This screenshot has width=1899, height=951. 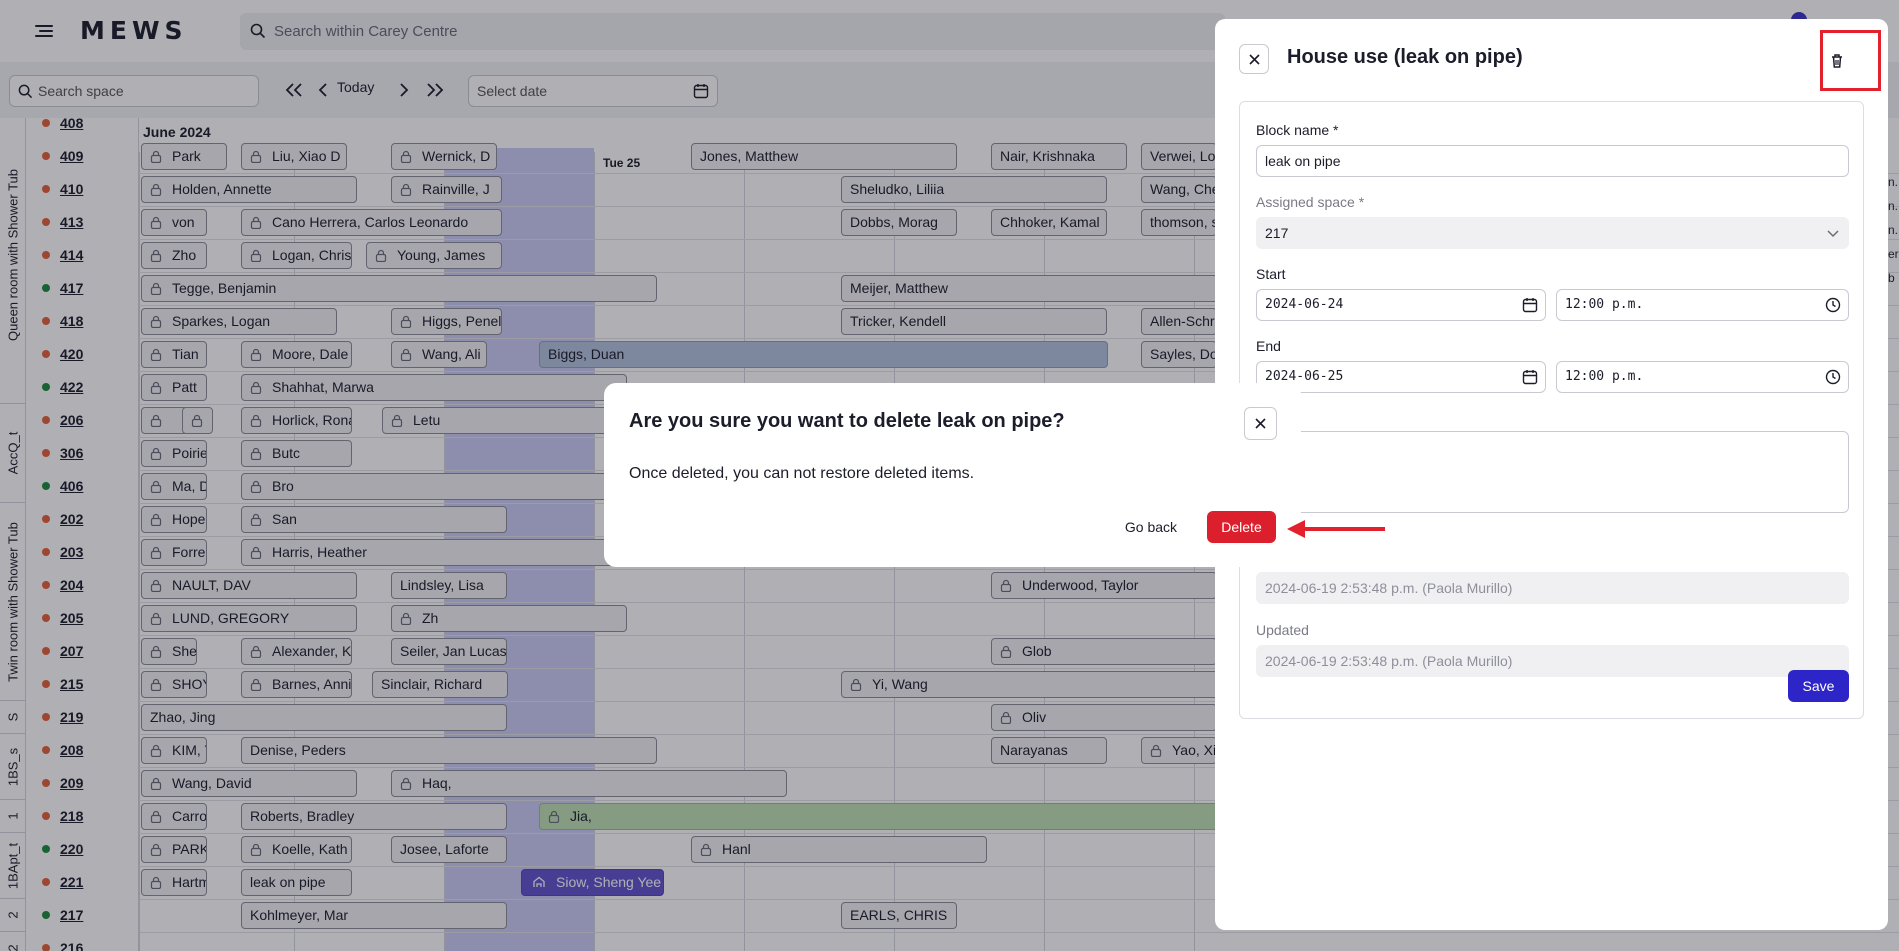 I want to click on start-date-value: 2024-06-24, so click(x=1304, y=304).